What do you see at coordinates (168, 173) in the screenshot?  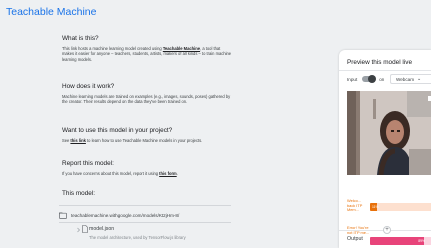 I see `report-form-link: this form` at bounding box center [168, 173].